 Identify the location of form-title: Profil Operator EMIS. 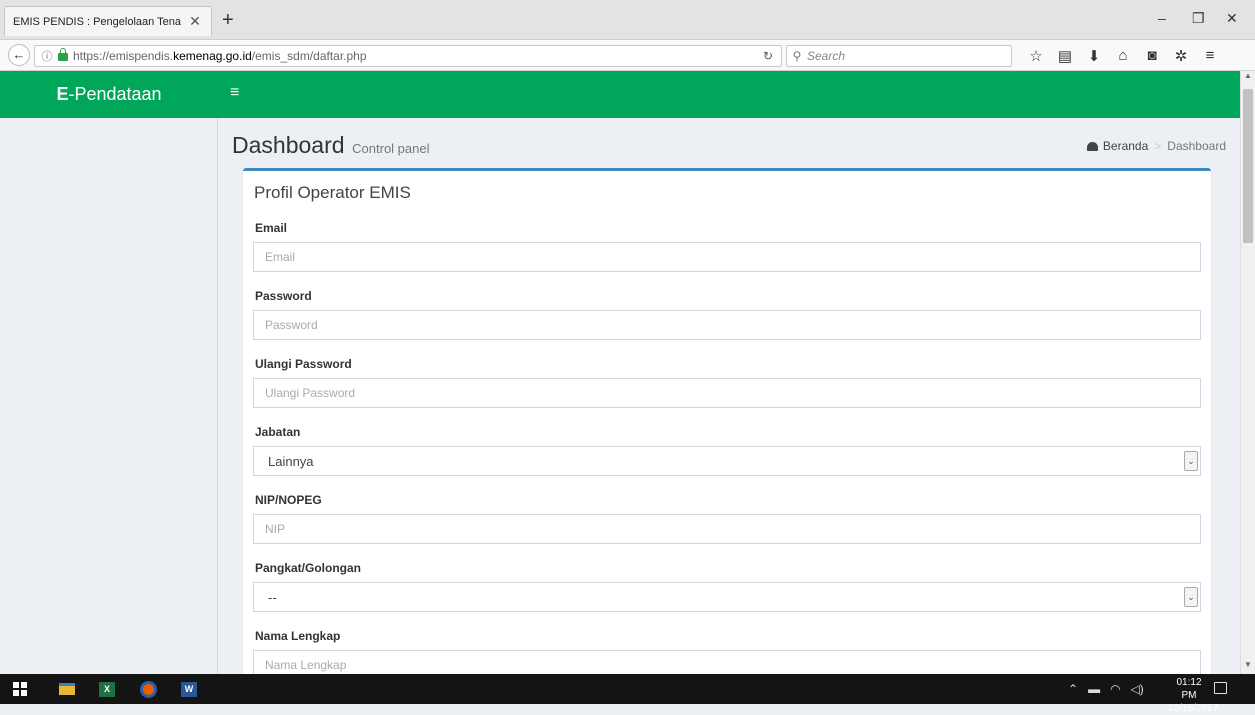
(332, 192).